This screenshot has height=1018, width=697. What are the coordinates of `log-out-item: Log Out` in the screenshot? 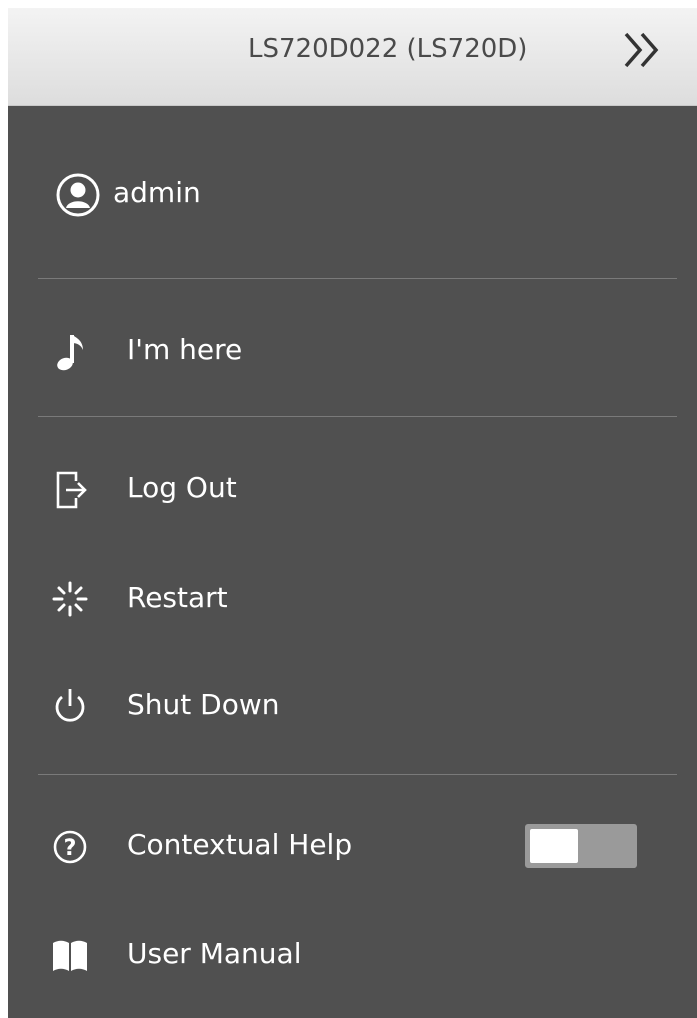 It's located at (357, 489).